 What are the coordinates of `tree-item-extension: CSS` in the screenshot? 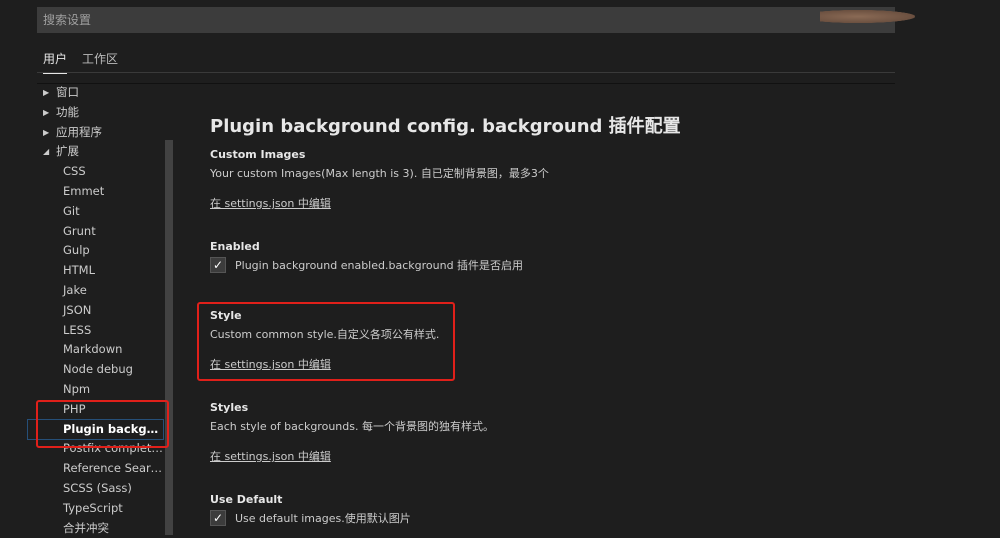 It's located at (102, 172).